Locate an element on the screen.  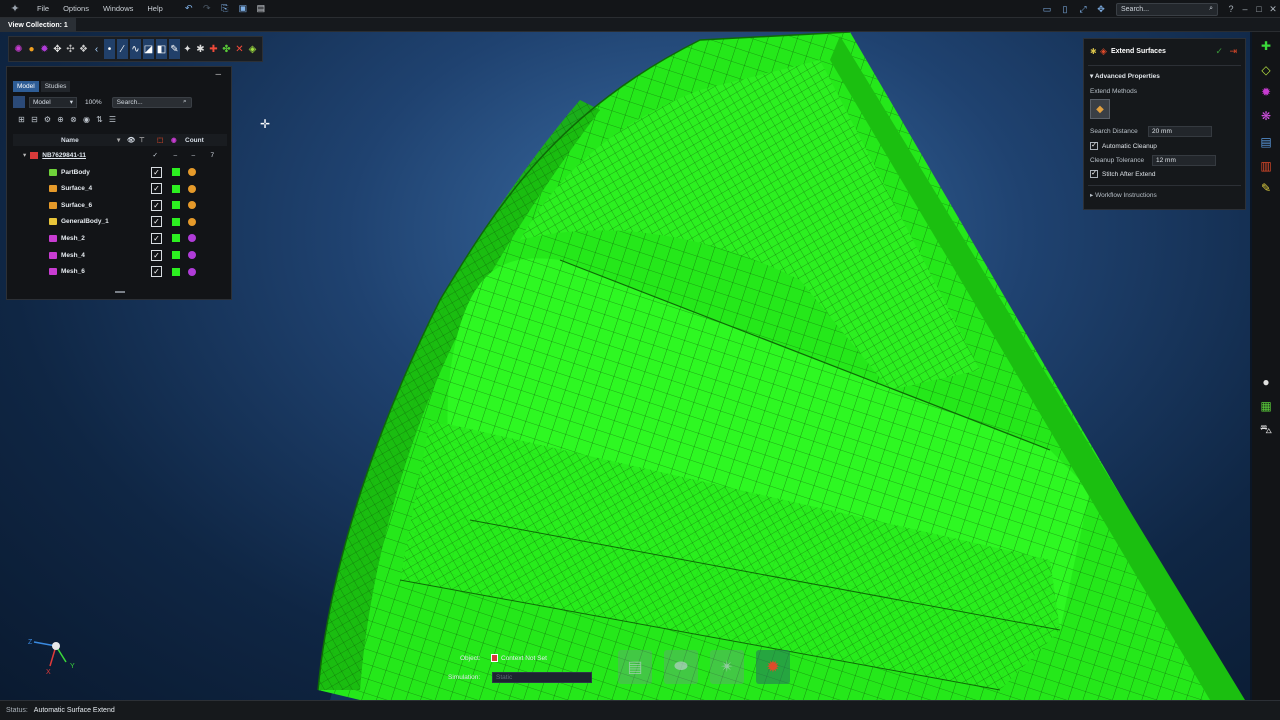
filter-sort-icon: ⇅ is located at coordinates (99, 120).